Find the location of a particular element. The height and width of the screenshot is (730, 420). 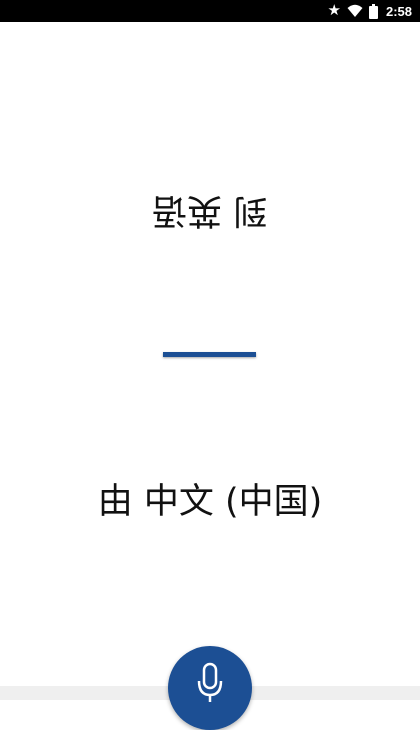

microphone-button is located at coordinates (210, 688).